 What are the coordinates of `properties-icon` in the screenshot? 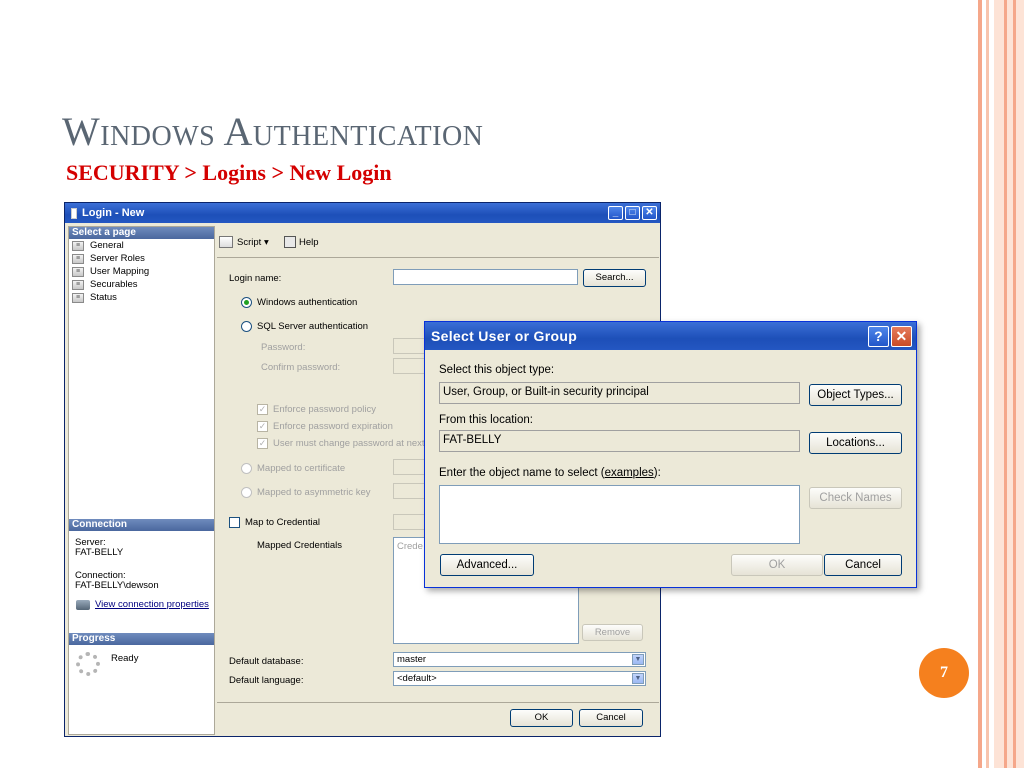 It's located at (83, 605).